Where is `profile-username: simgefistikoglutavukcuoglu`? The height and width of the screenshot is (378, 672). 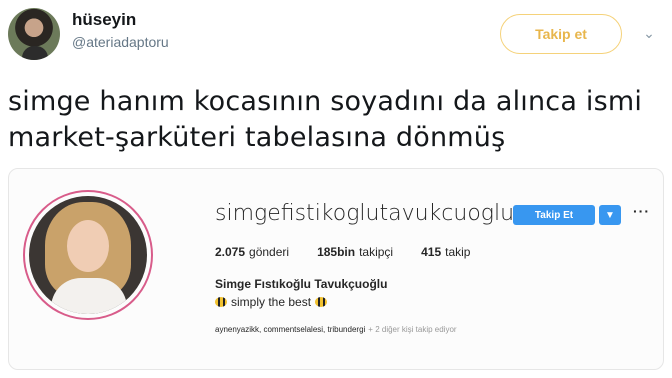 profile-username: simgefistikoglutavukcuoglu is located at coordinates (365, 213).